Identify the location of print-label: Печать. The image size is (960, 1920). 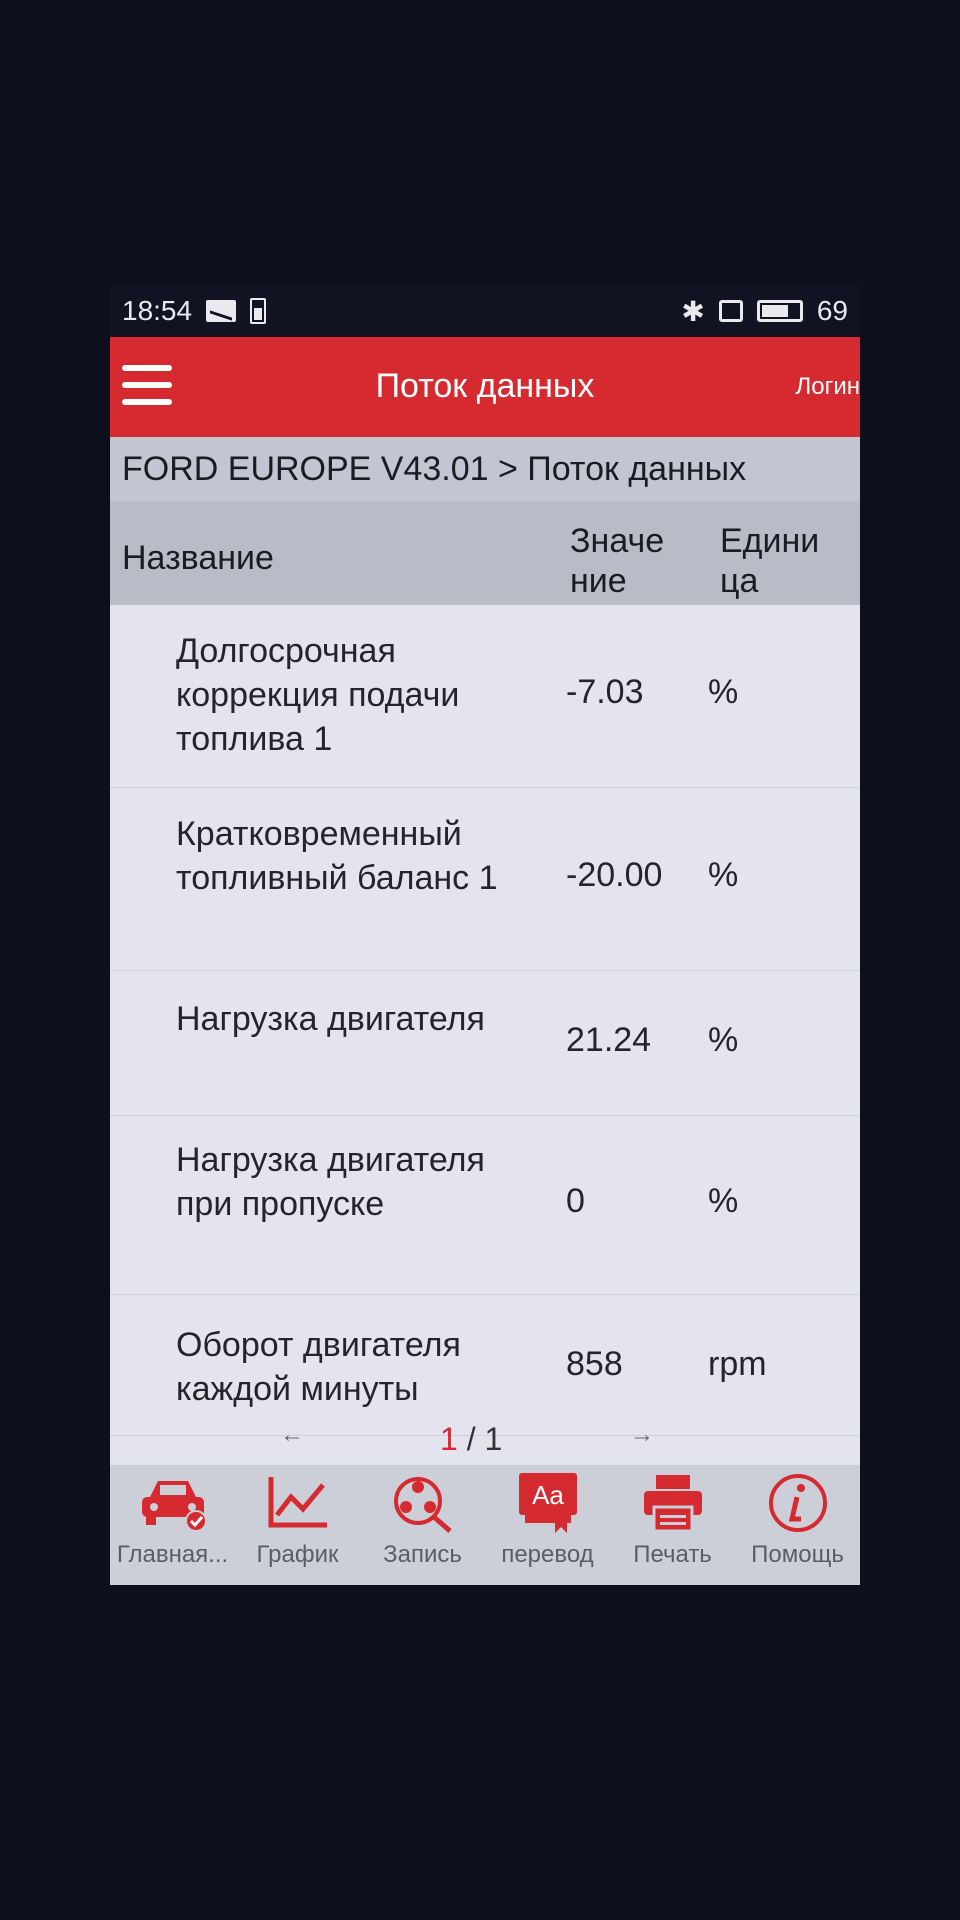
(672, 1554).